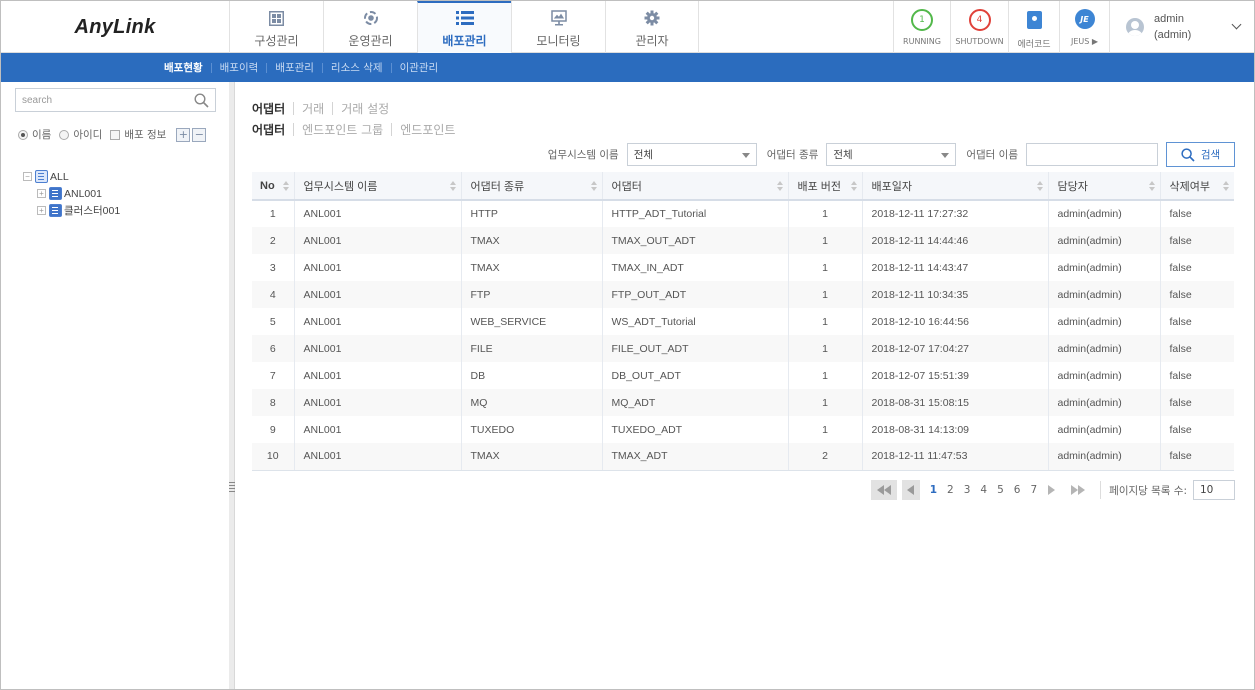 This screenshot has width=1255, height=690. Describe the element at coordinates (419, 67) in the screenshot. I see `subnav-migration: 이관관리` at that location.